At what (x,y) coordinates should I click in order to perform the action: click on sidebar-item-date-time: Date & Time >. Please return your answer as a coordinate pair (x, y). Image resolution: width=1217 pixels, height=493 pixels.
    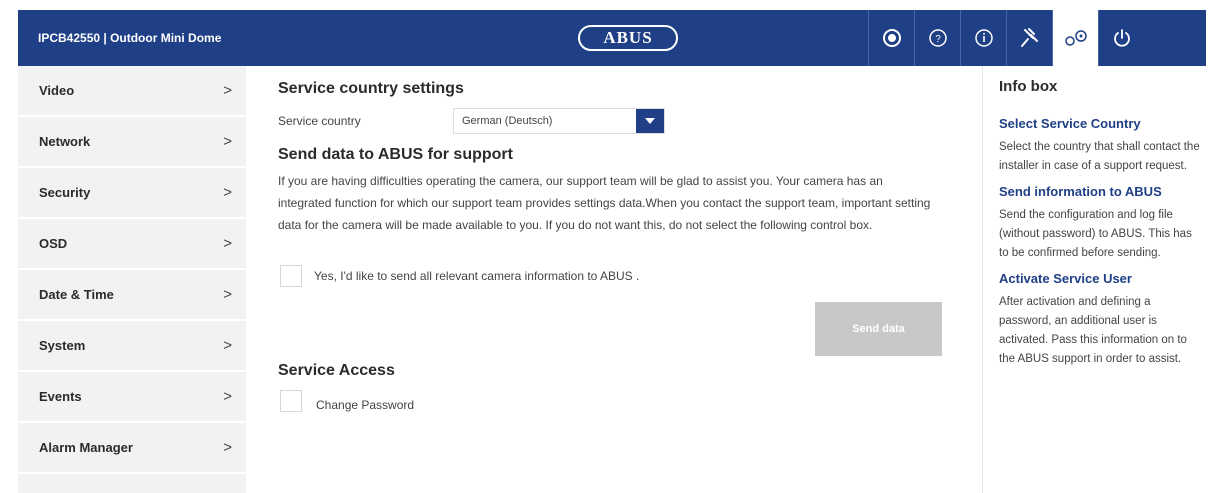
    Looking at the image, I should click on (132, 295).